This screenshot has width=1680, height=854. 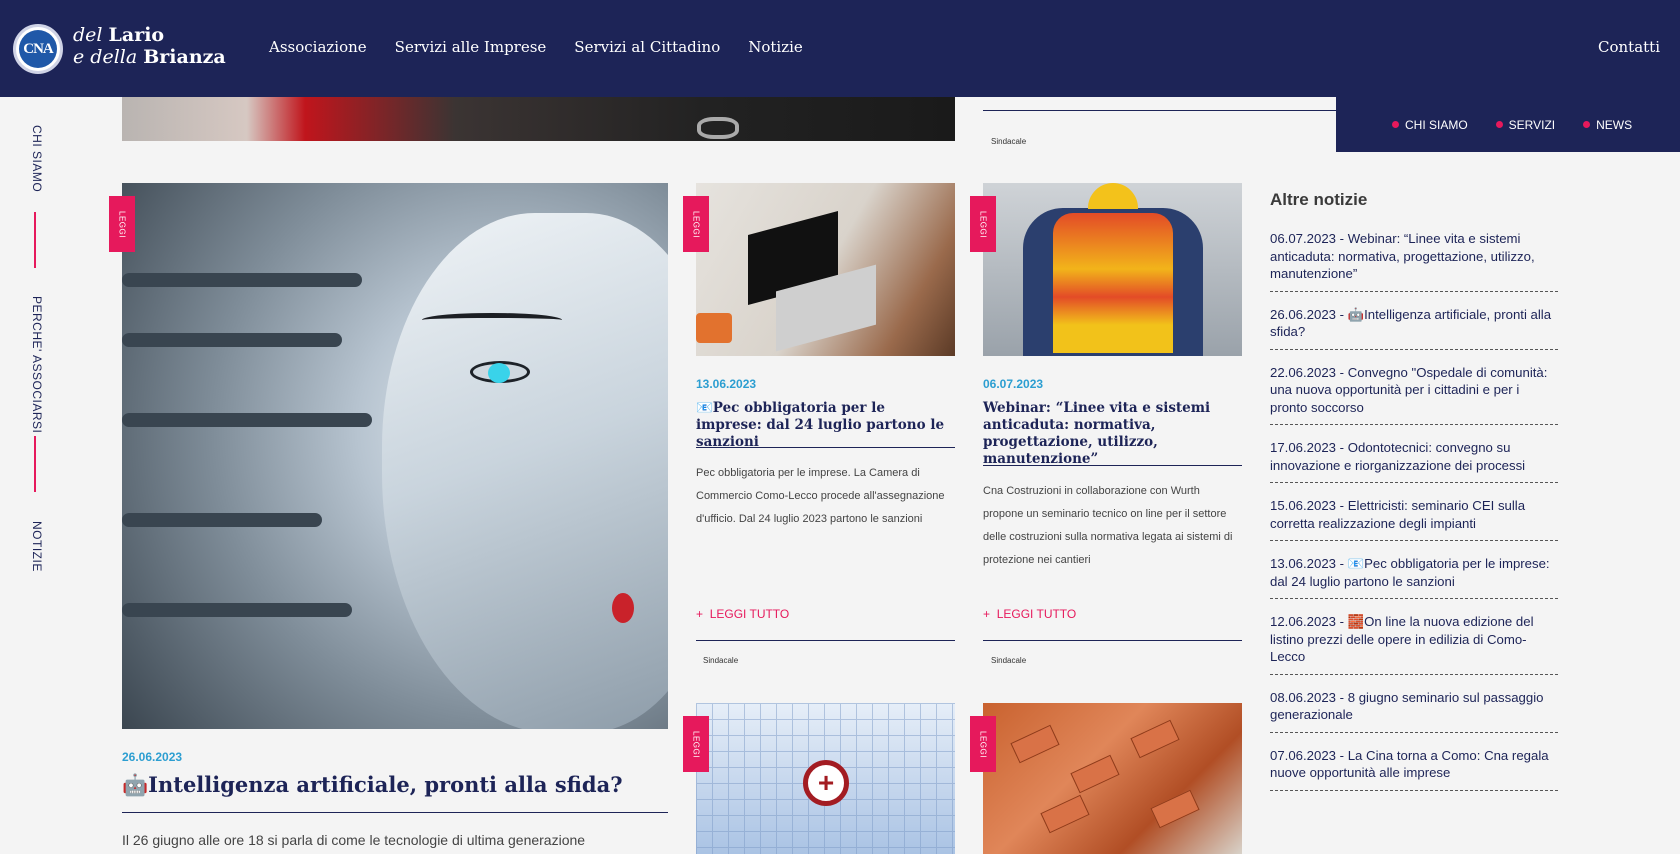 I want to click on article-date: 26.06.2023, so click(x=152, y=757).